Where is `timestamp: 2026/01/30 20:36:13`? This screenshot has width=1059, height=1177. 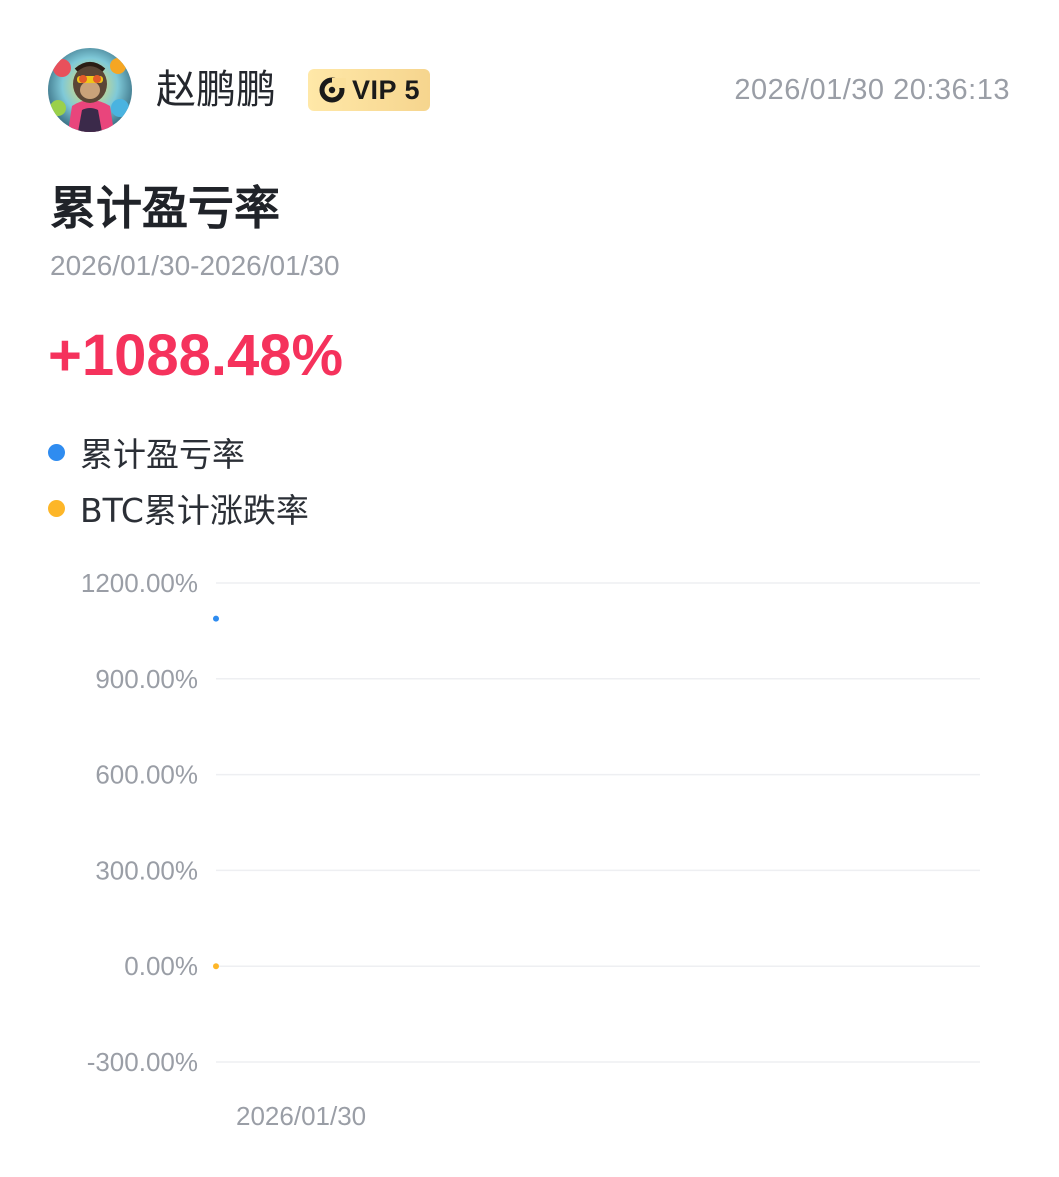
timestamp: 2026/01/30 20:36:13 is located at coordinates (872, 90).